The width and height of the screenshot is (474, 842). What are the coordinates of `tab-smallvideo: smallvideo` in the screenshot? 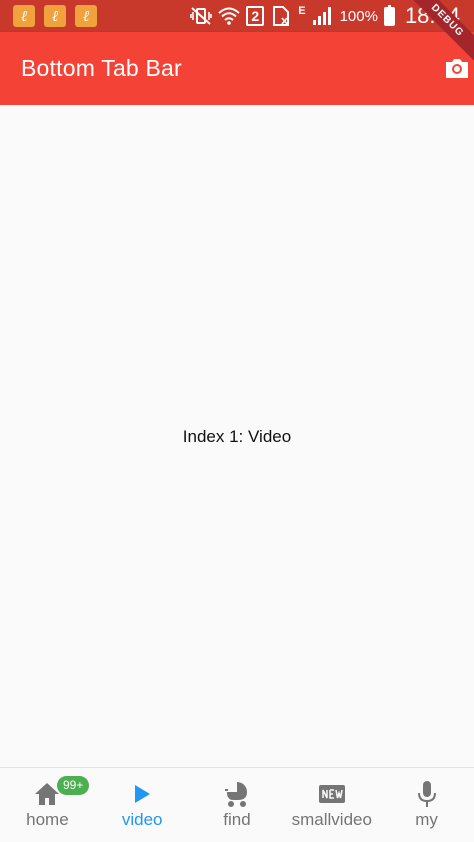 It's located at (331, 805).